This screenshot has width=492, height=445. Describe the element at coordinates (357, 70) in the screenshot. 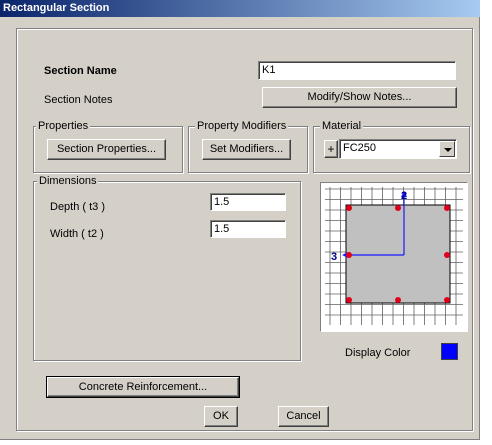

I see `section-name-input: K1` at that location.